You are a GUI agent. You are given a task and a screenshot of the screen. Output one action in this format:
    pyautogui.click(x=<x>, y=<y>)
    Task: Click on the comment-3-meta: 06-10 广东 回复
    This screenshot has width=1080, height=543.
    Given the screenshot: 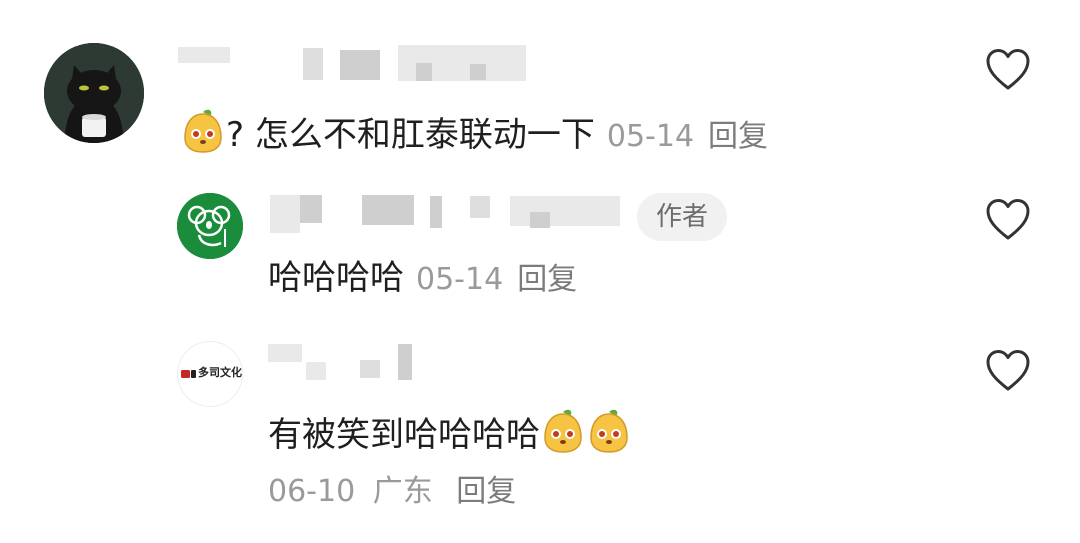 What is the action you would take?
    pyautogui.click(x=392, y=492)
    